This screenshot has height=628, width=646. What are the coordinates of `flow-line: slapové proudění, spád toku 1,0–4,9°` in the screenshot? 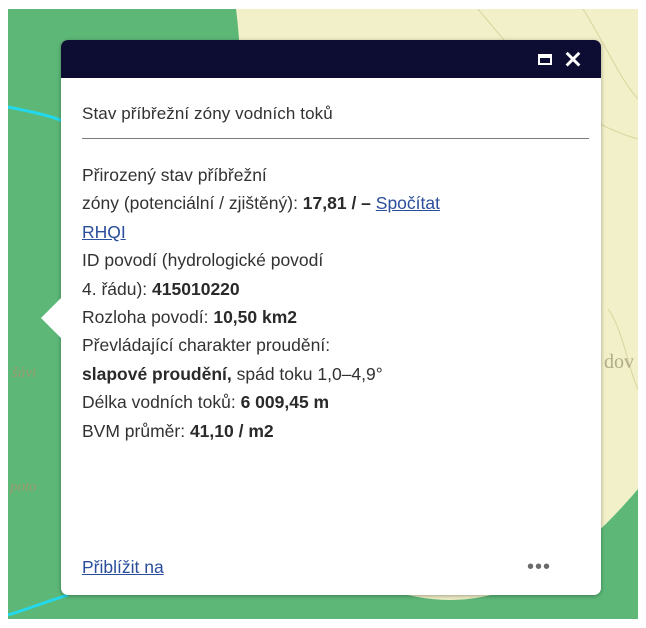 It's located at (337, 374).